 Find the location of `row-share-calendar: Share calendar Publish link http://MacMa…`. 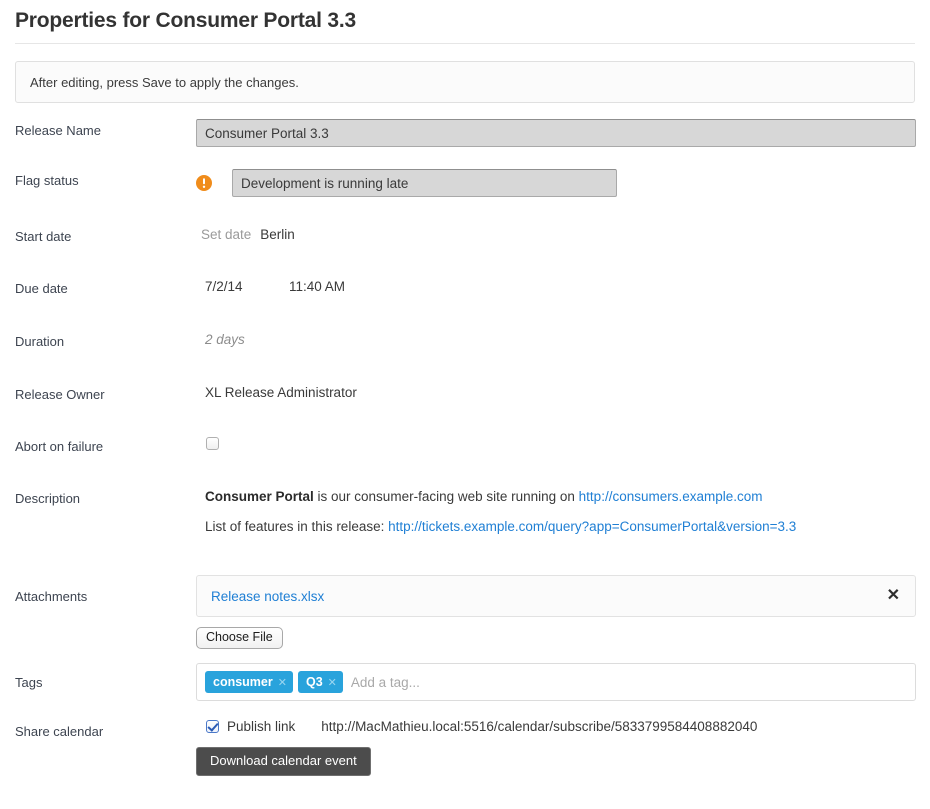

row-share-calendar: Share calendar Publish link http://MacMa… is located at coordinates (465, 747).